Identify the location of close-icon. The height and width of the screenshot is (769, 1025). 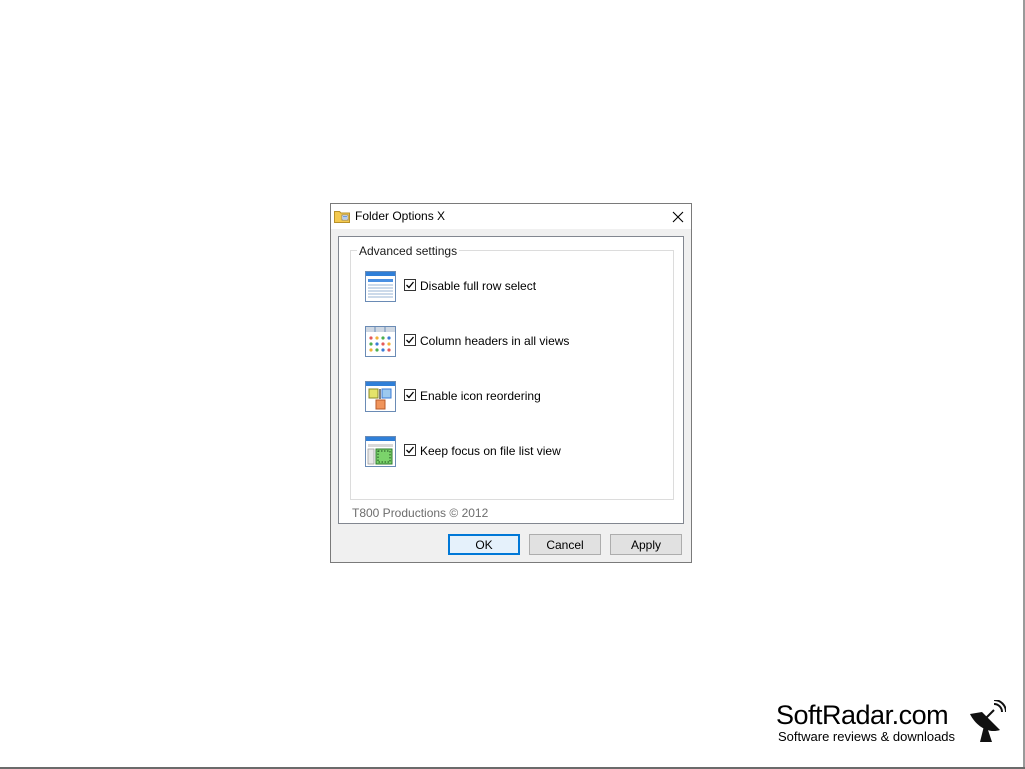
(678, 216).